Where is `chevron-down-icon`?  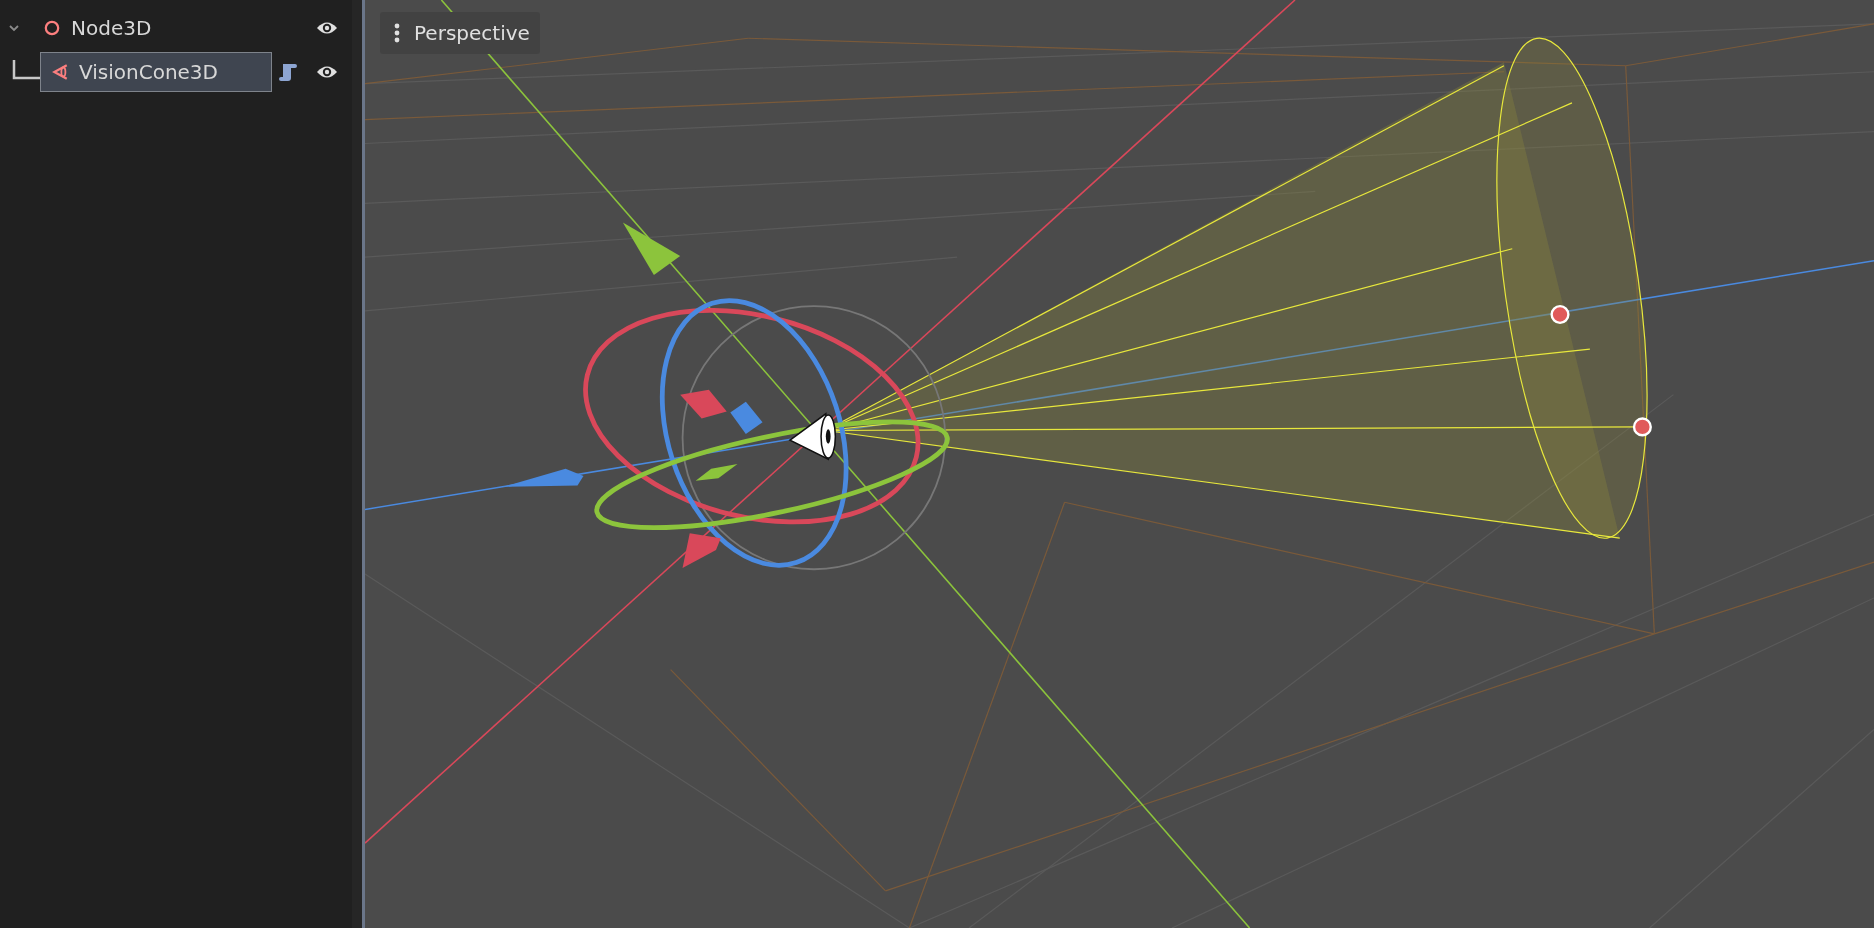
chevron-down-icon is located at coordinates (14, 28).